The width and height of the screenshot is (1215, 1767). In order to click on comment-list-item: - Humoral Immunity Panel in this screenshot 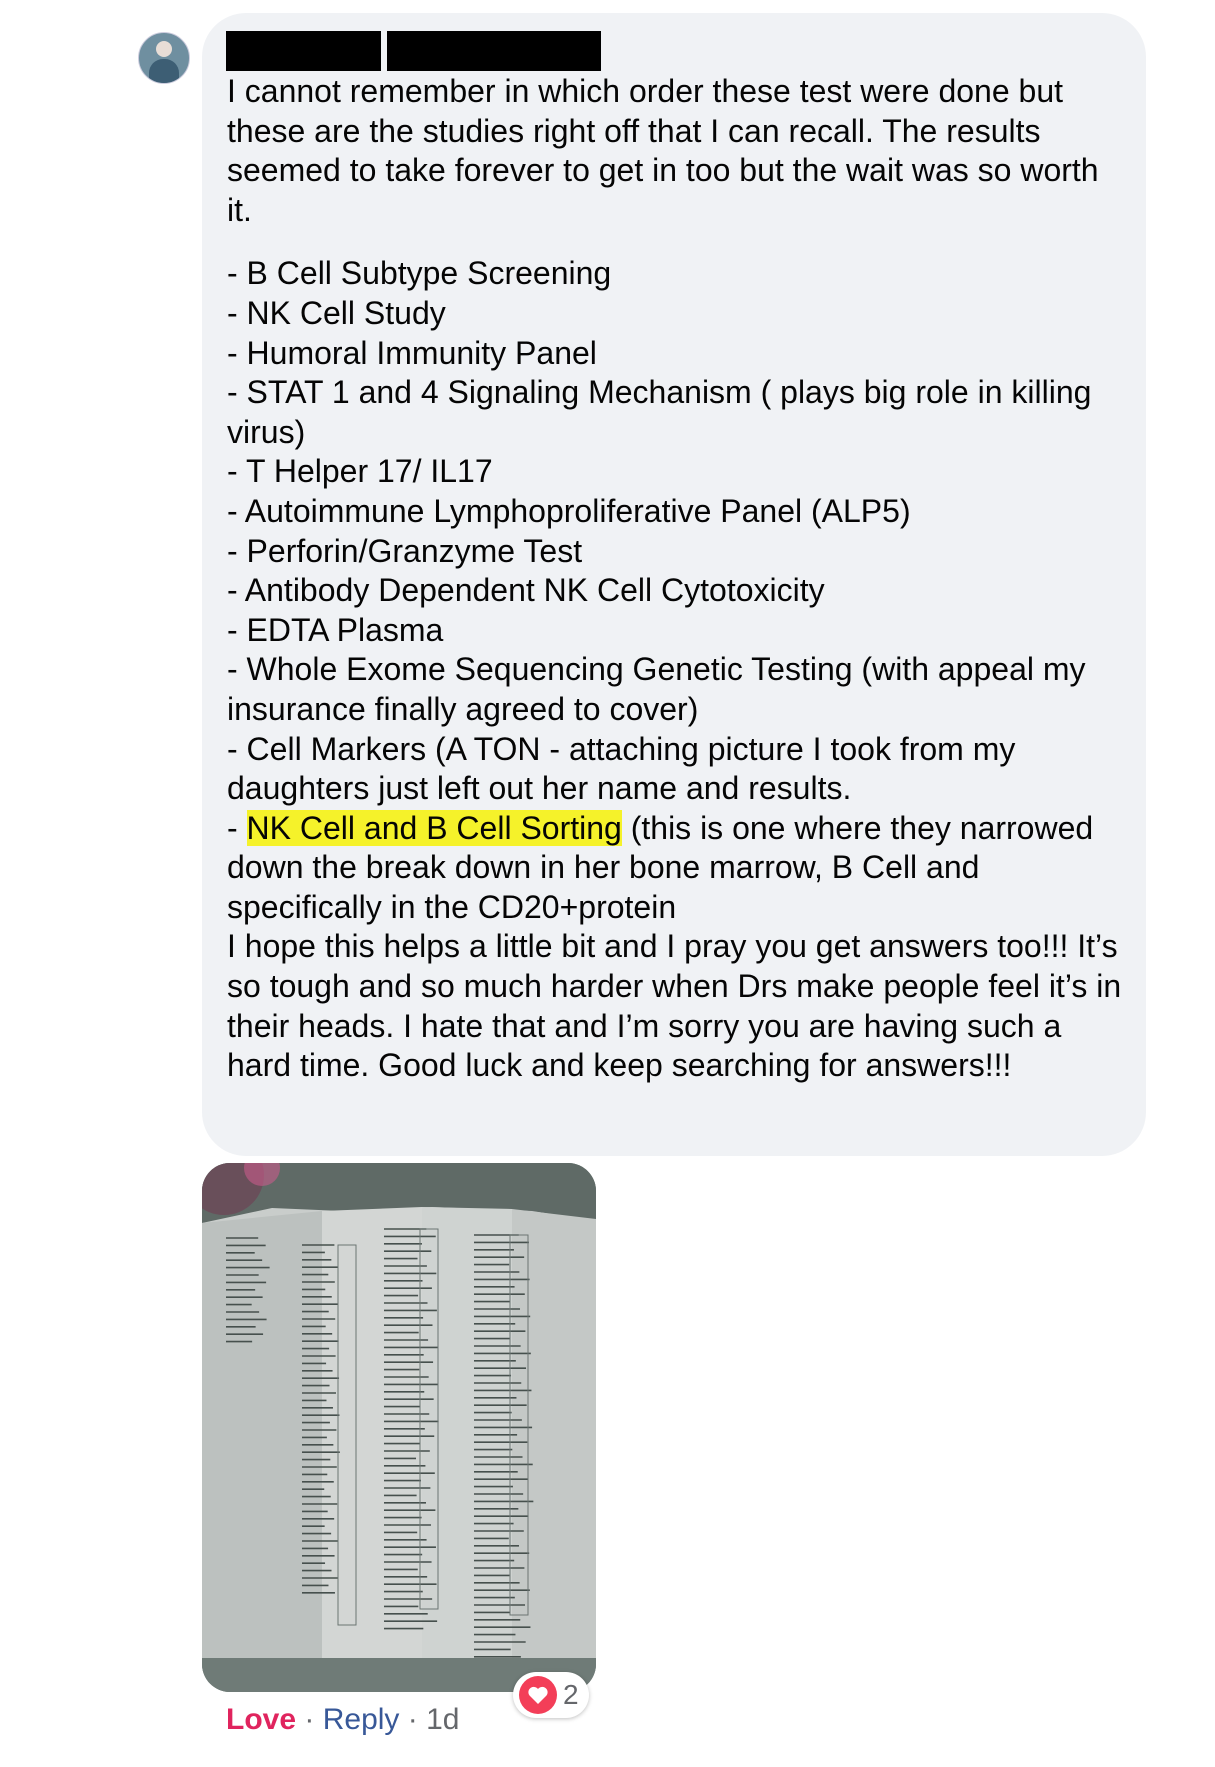, I will do `click(412, 352)`.